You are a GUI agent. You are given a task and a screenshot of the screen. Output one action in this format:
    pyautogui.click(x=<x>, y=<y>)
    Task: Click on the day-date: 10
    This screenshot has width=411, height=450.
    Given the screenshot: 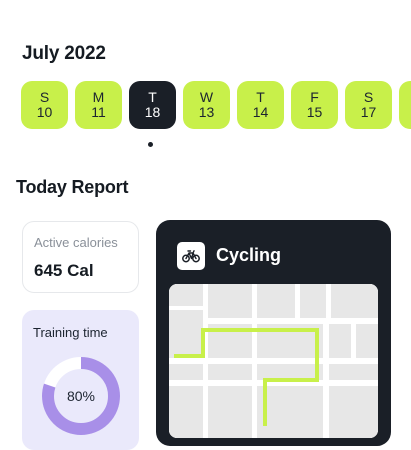 What is the action you would take?
    pyautogui.click(x=44, y=112)
    